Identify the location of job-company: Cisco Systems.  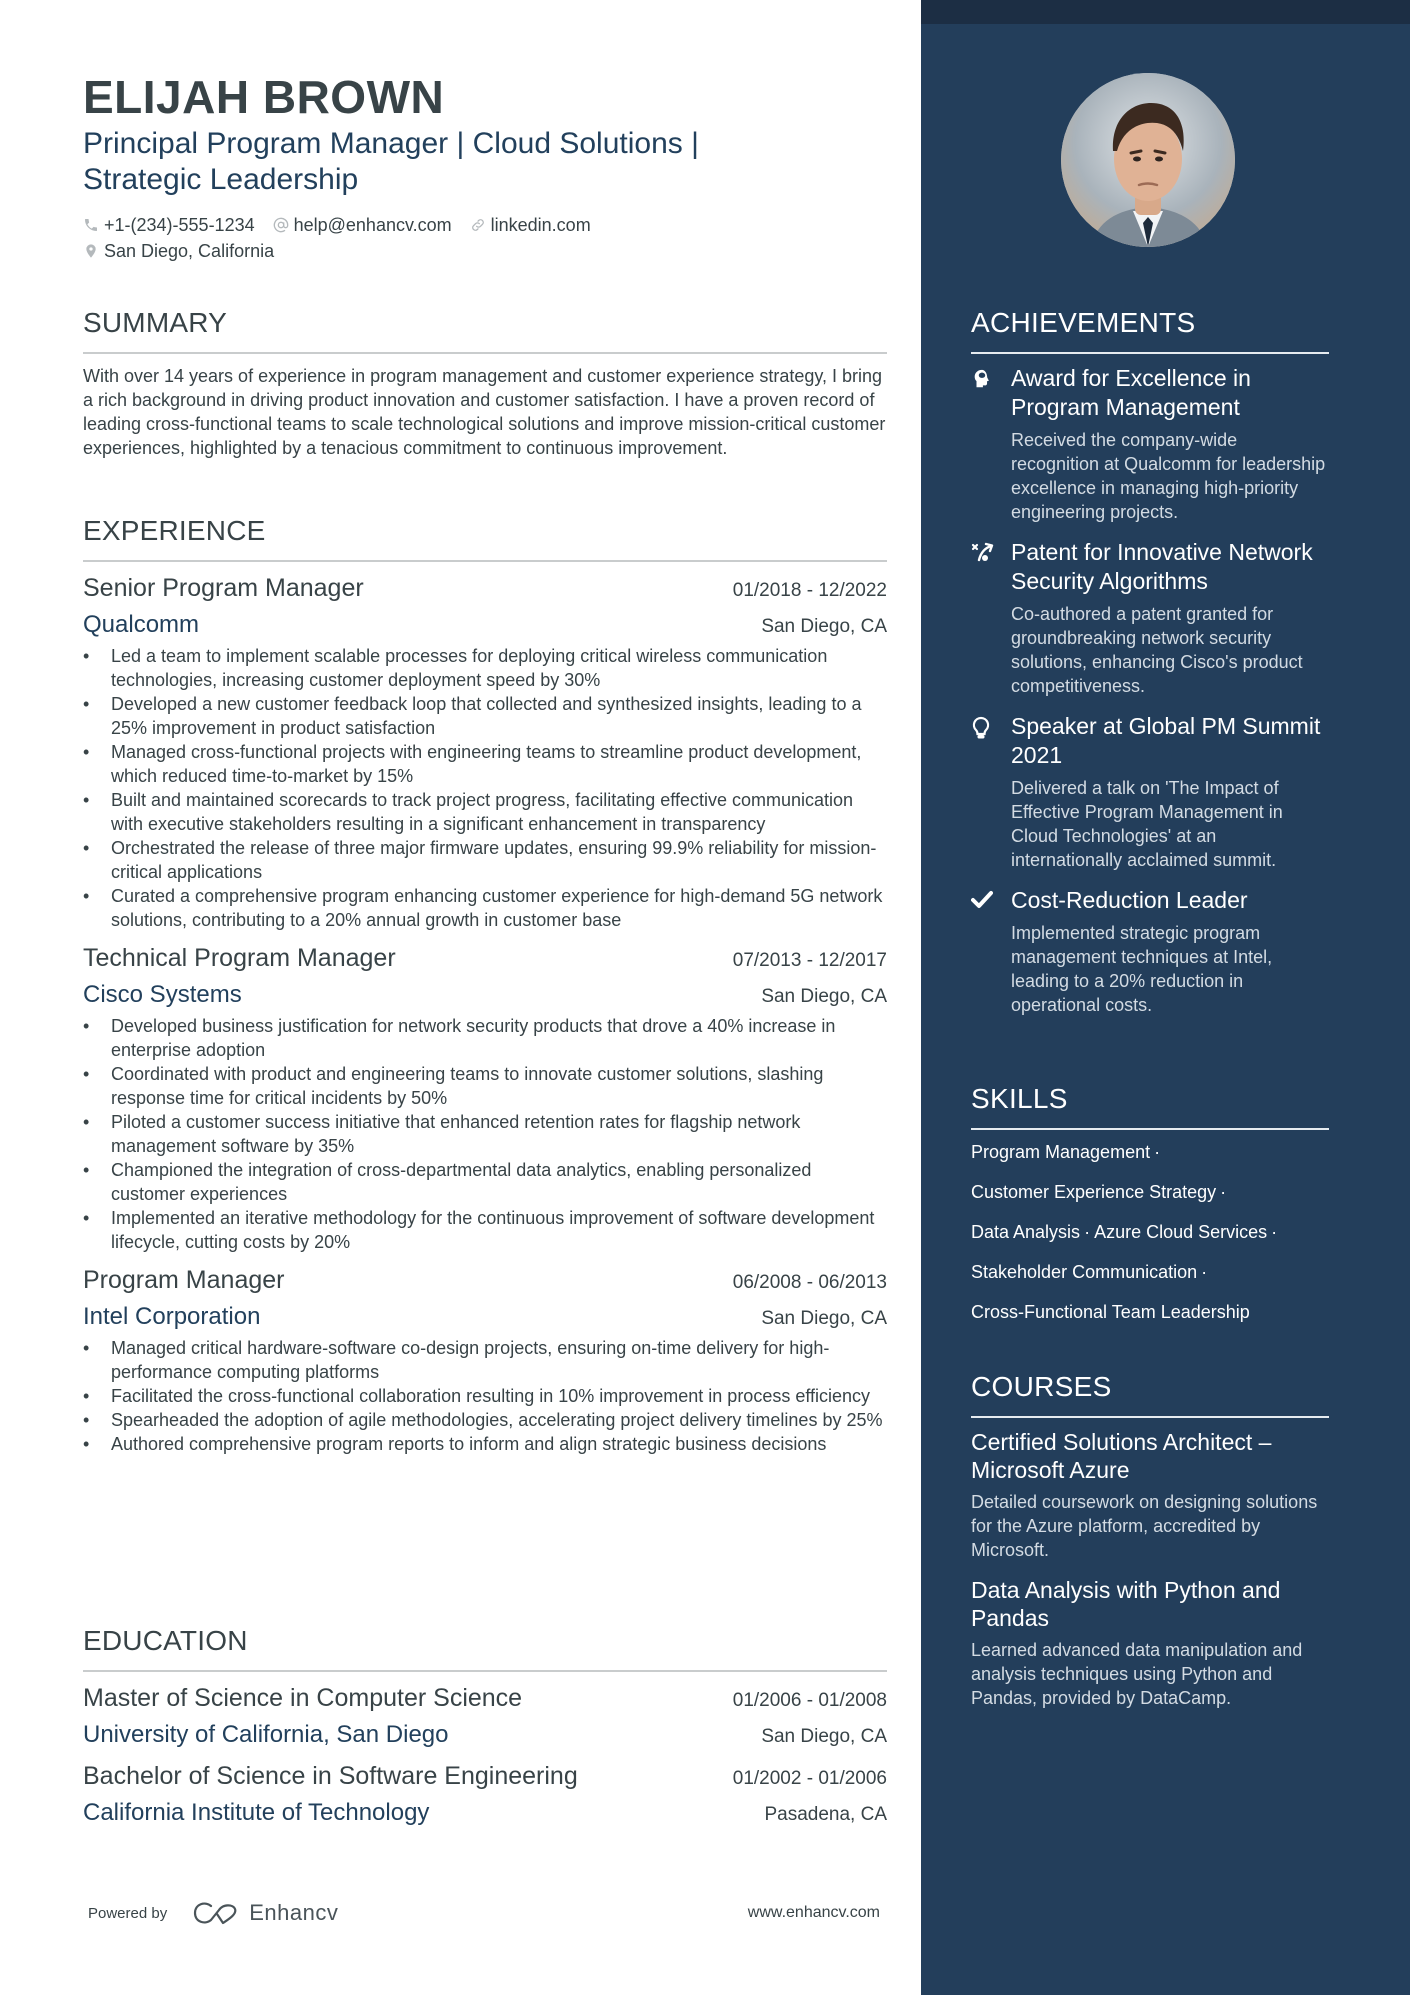
(162, 994).